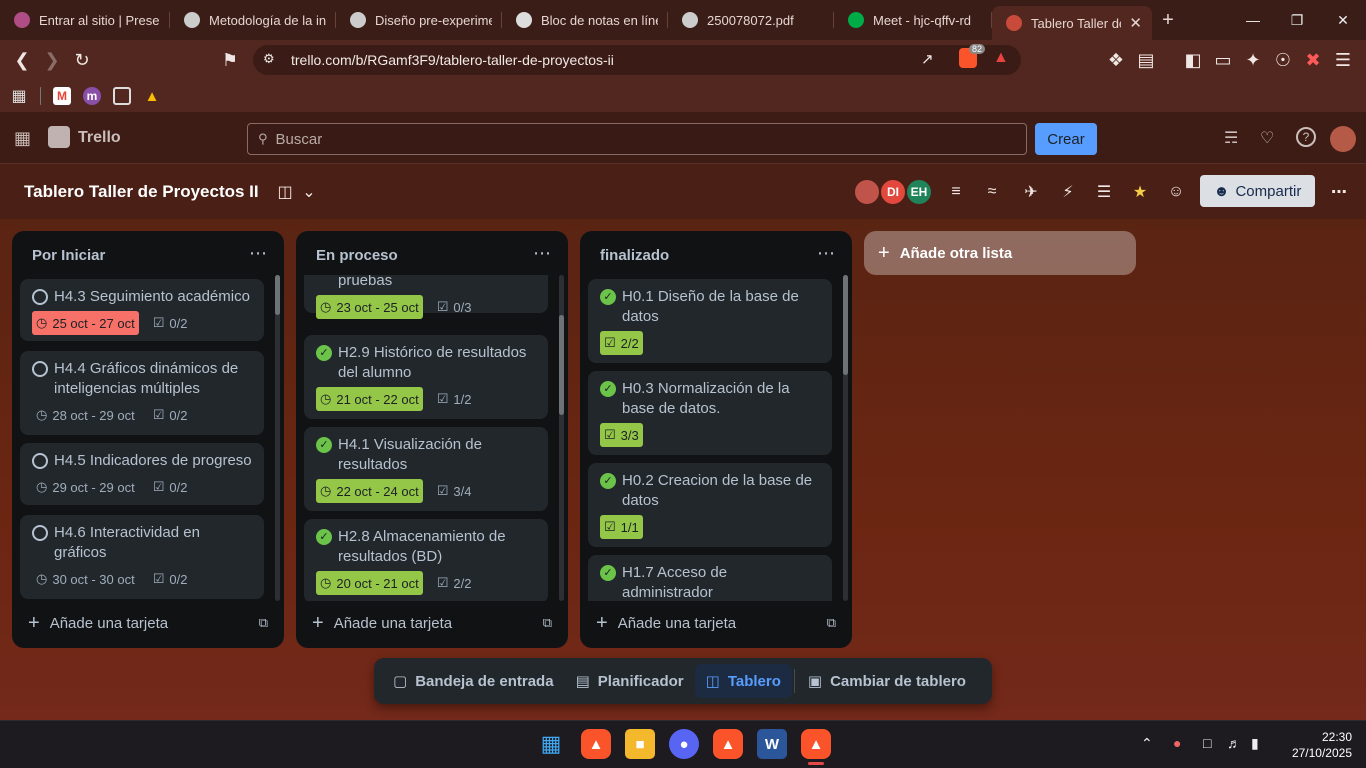  I want to click on apps-grid-icon: ▦, so click(19, 96).